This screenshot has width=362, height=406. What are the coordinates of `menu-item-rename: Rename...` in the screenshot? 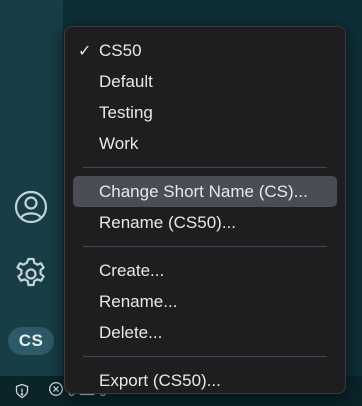 It's located at (205, 301).